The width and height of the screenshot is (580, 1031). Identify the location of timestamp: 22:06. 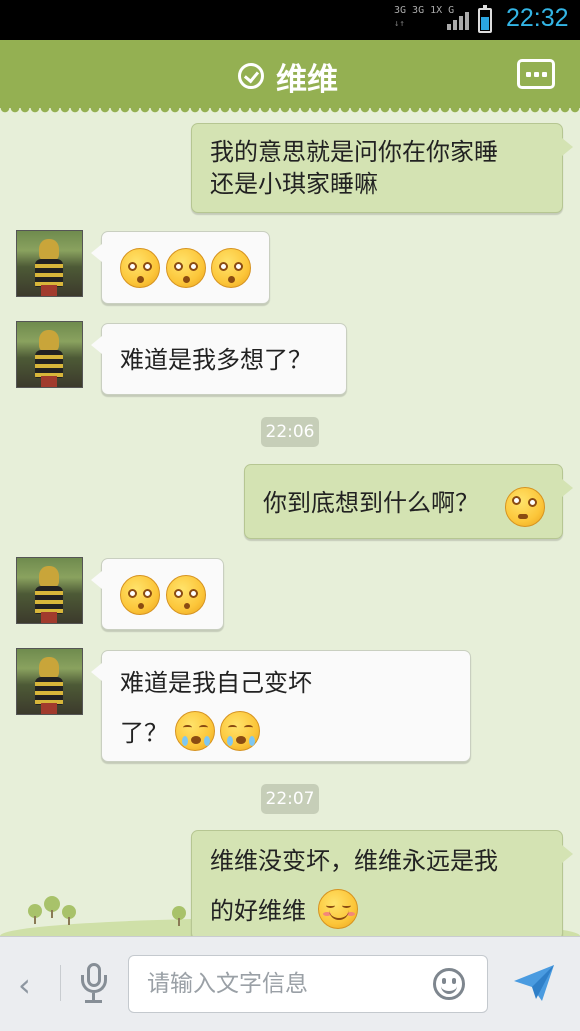
(290, 432).